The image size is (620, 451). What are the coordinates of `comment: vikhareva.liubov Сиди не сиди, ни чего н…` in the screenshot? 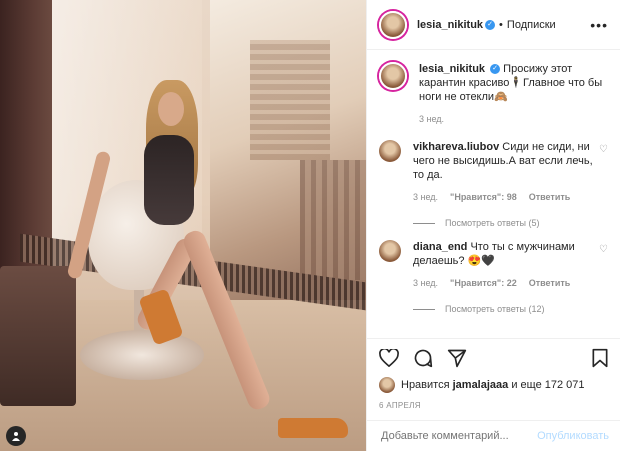 It's located at (493, 172).